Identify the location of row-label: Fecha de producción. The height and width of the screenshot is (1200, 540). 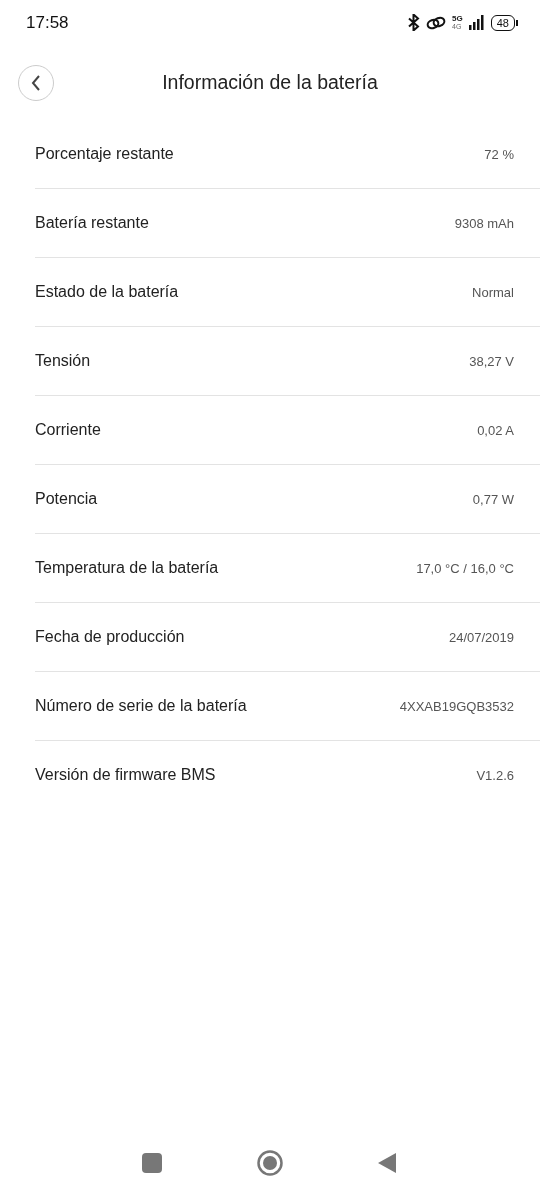
(110, 637).